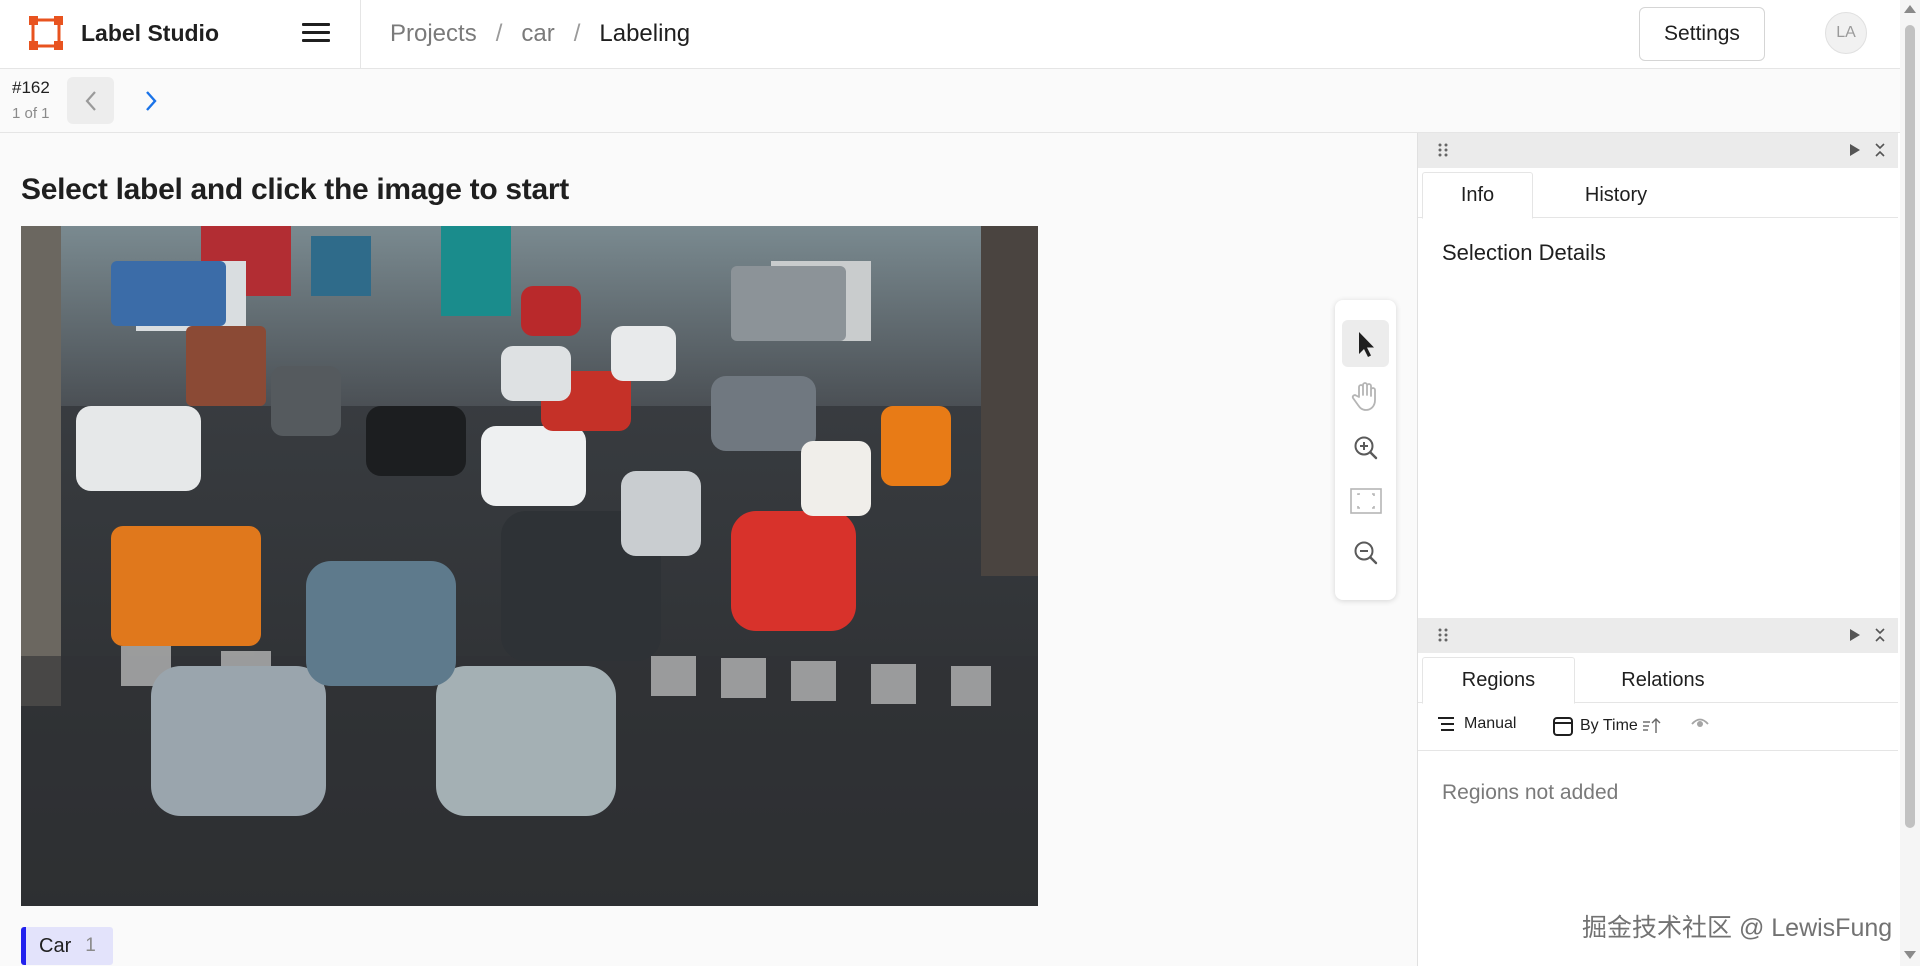 Image resolution: width=1920 pixels, height=966 pixels. Describe the element at coordinates (1563, 726) in the screenshot. I see `calendar-icon` at that location.